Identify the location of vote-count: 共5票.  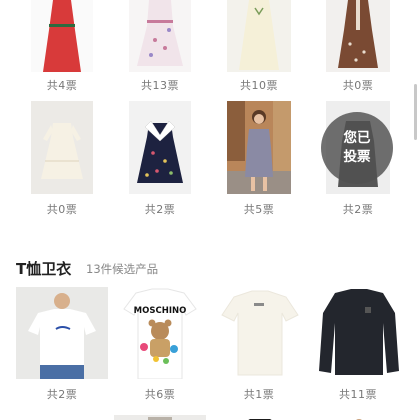
(259, 209).